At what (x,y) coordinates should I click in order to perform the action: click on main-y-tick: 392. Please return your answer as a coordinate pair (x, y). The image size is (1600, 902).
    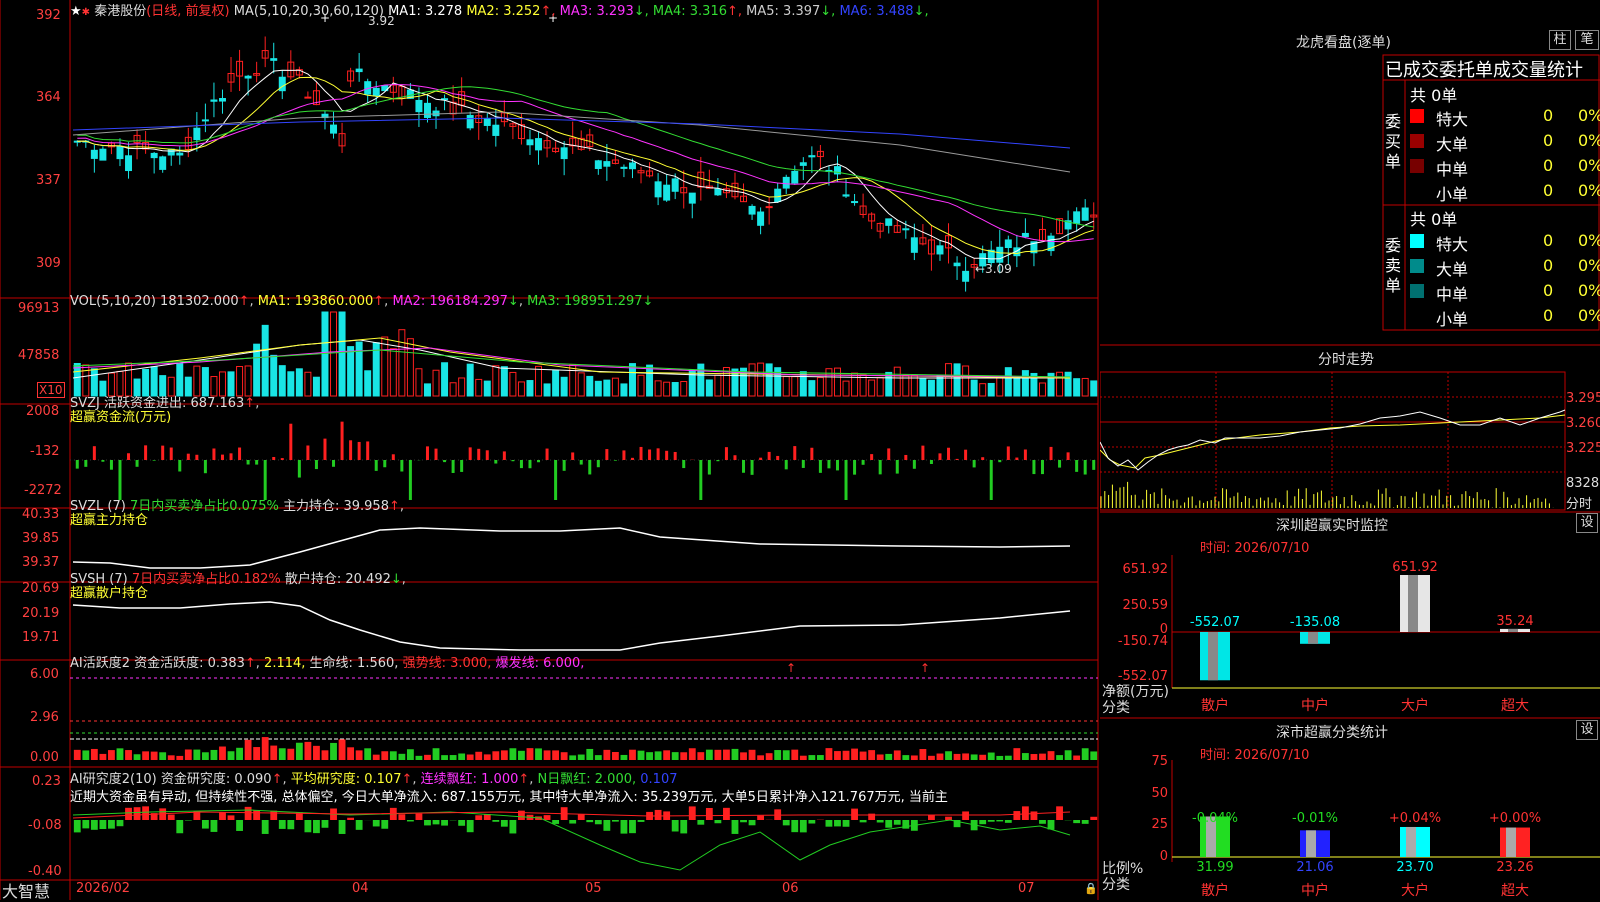
    Looking at the image, I should click on (48, 15).